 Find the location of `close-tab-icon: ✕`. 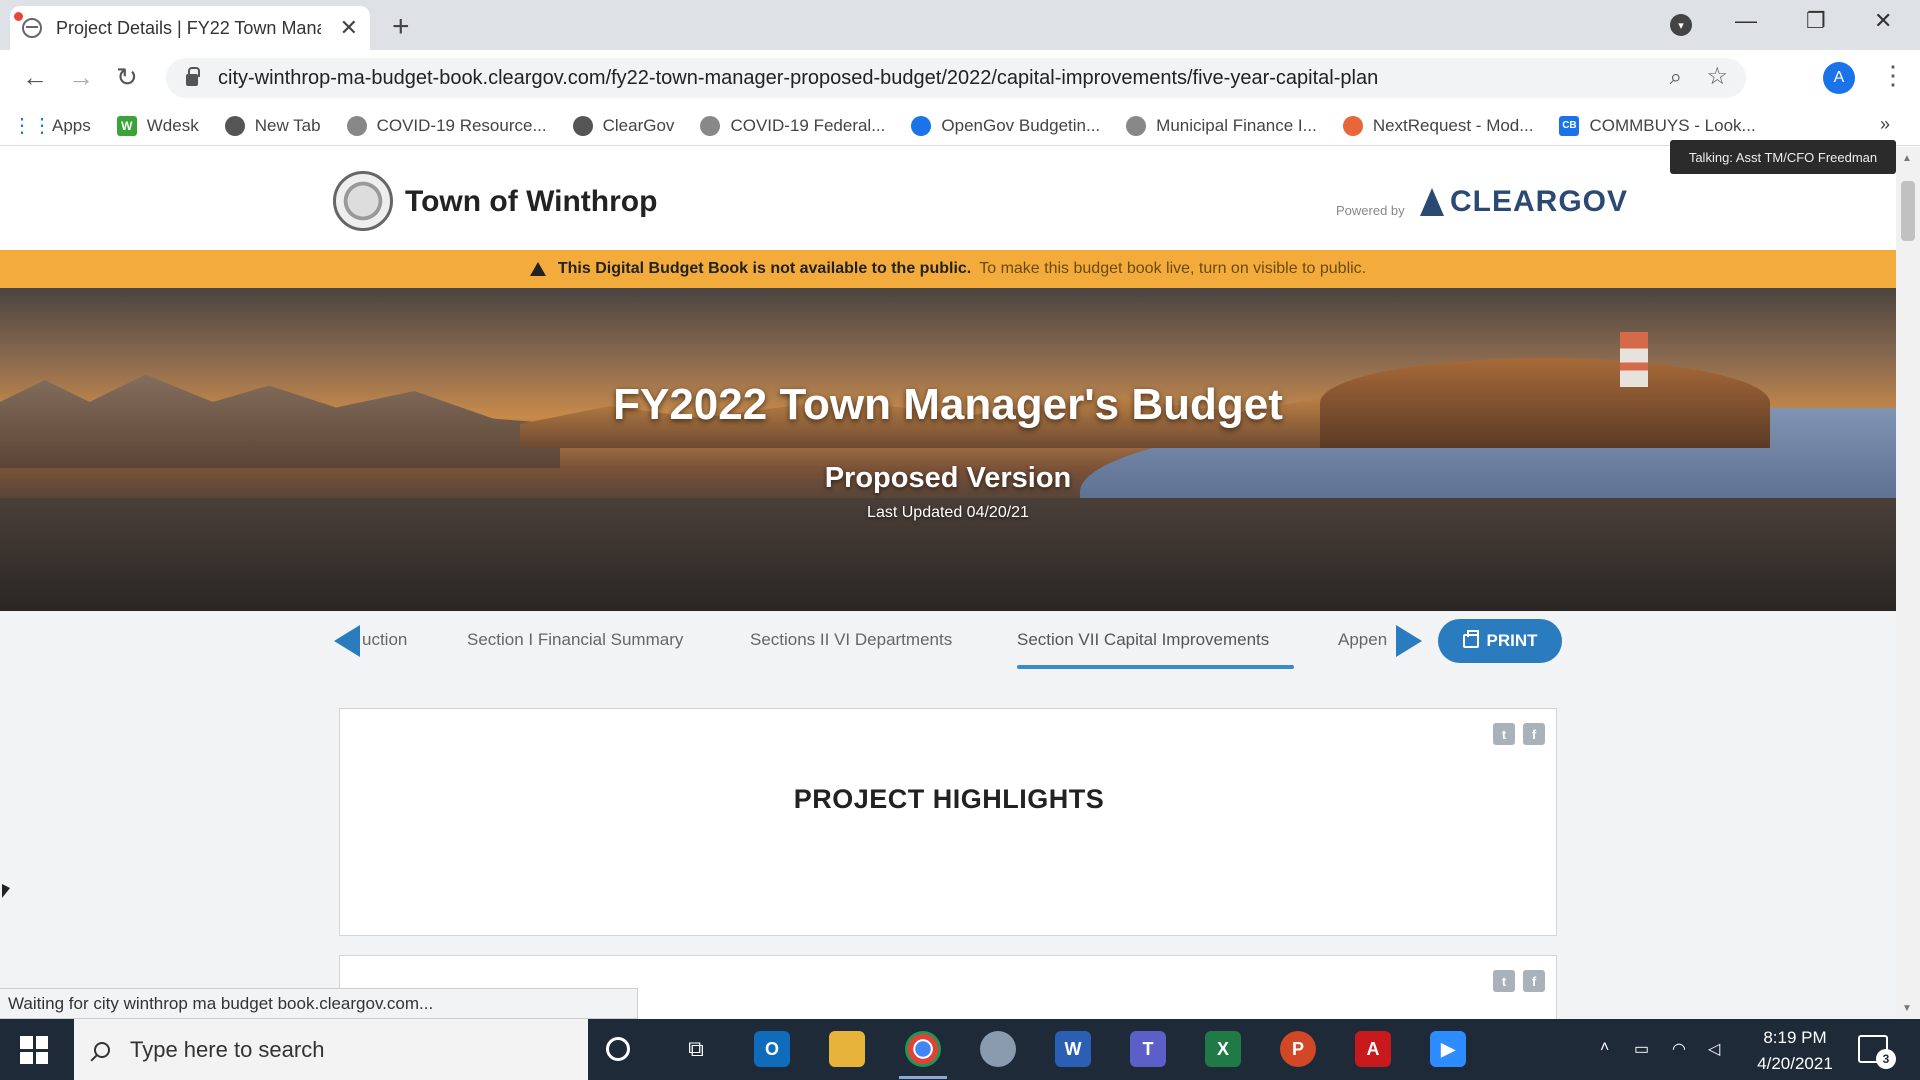

close-tab-icon: ✕ is located at coordinates (349, 28).